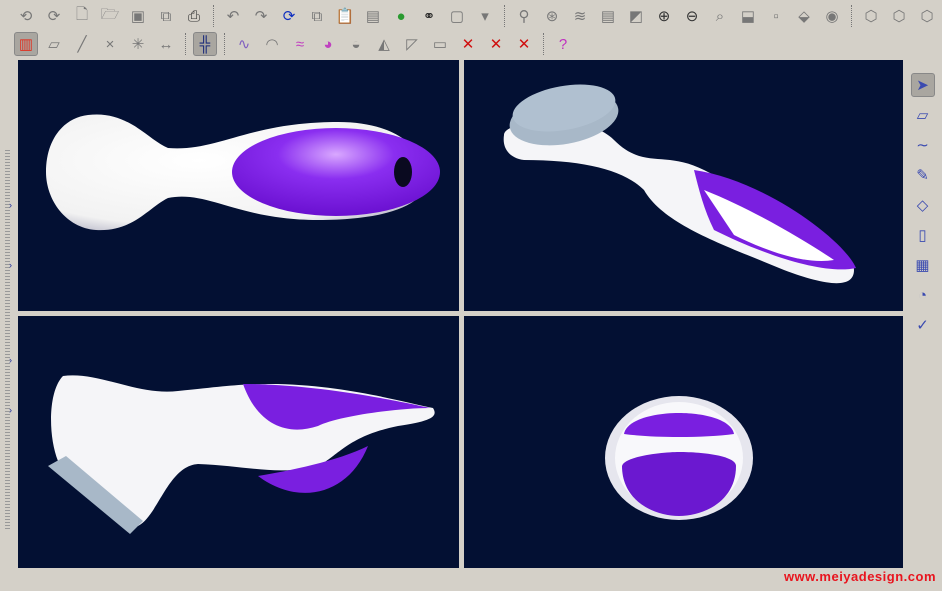 The width and height of the screenshot is (942, 591). I want to click on model-front-view, so click(679, 458).